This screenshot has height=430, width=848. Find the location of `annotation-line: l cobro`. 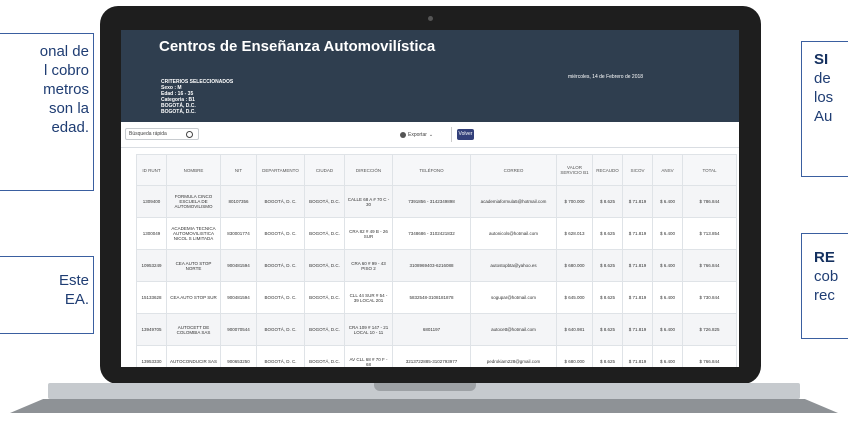

annotation-line: l cobro is located at coordinates (66, 70).